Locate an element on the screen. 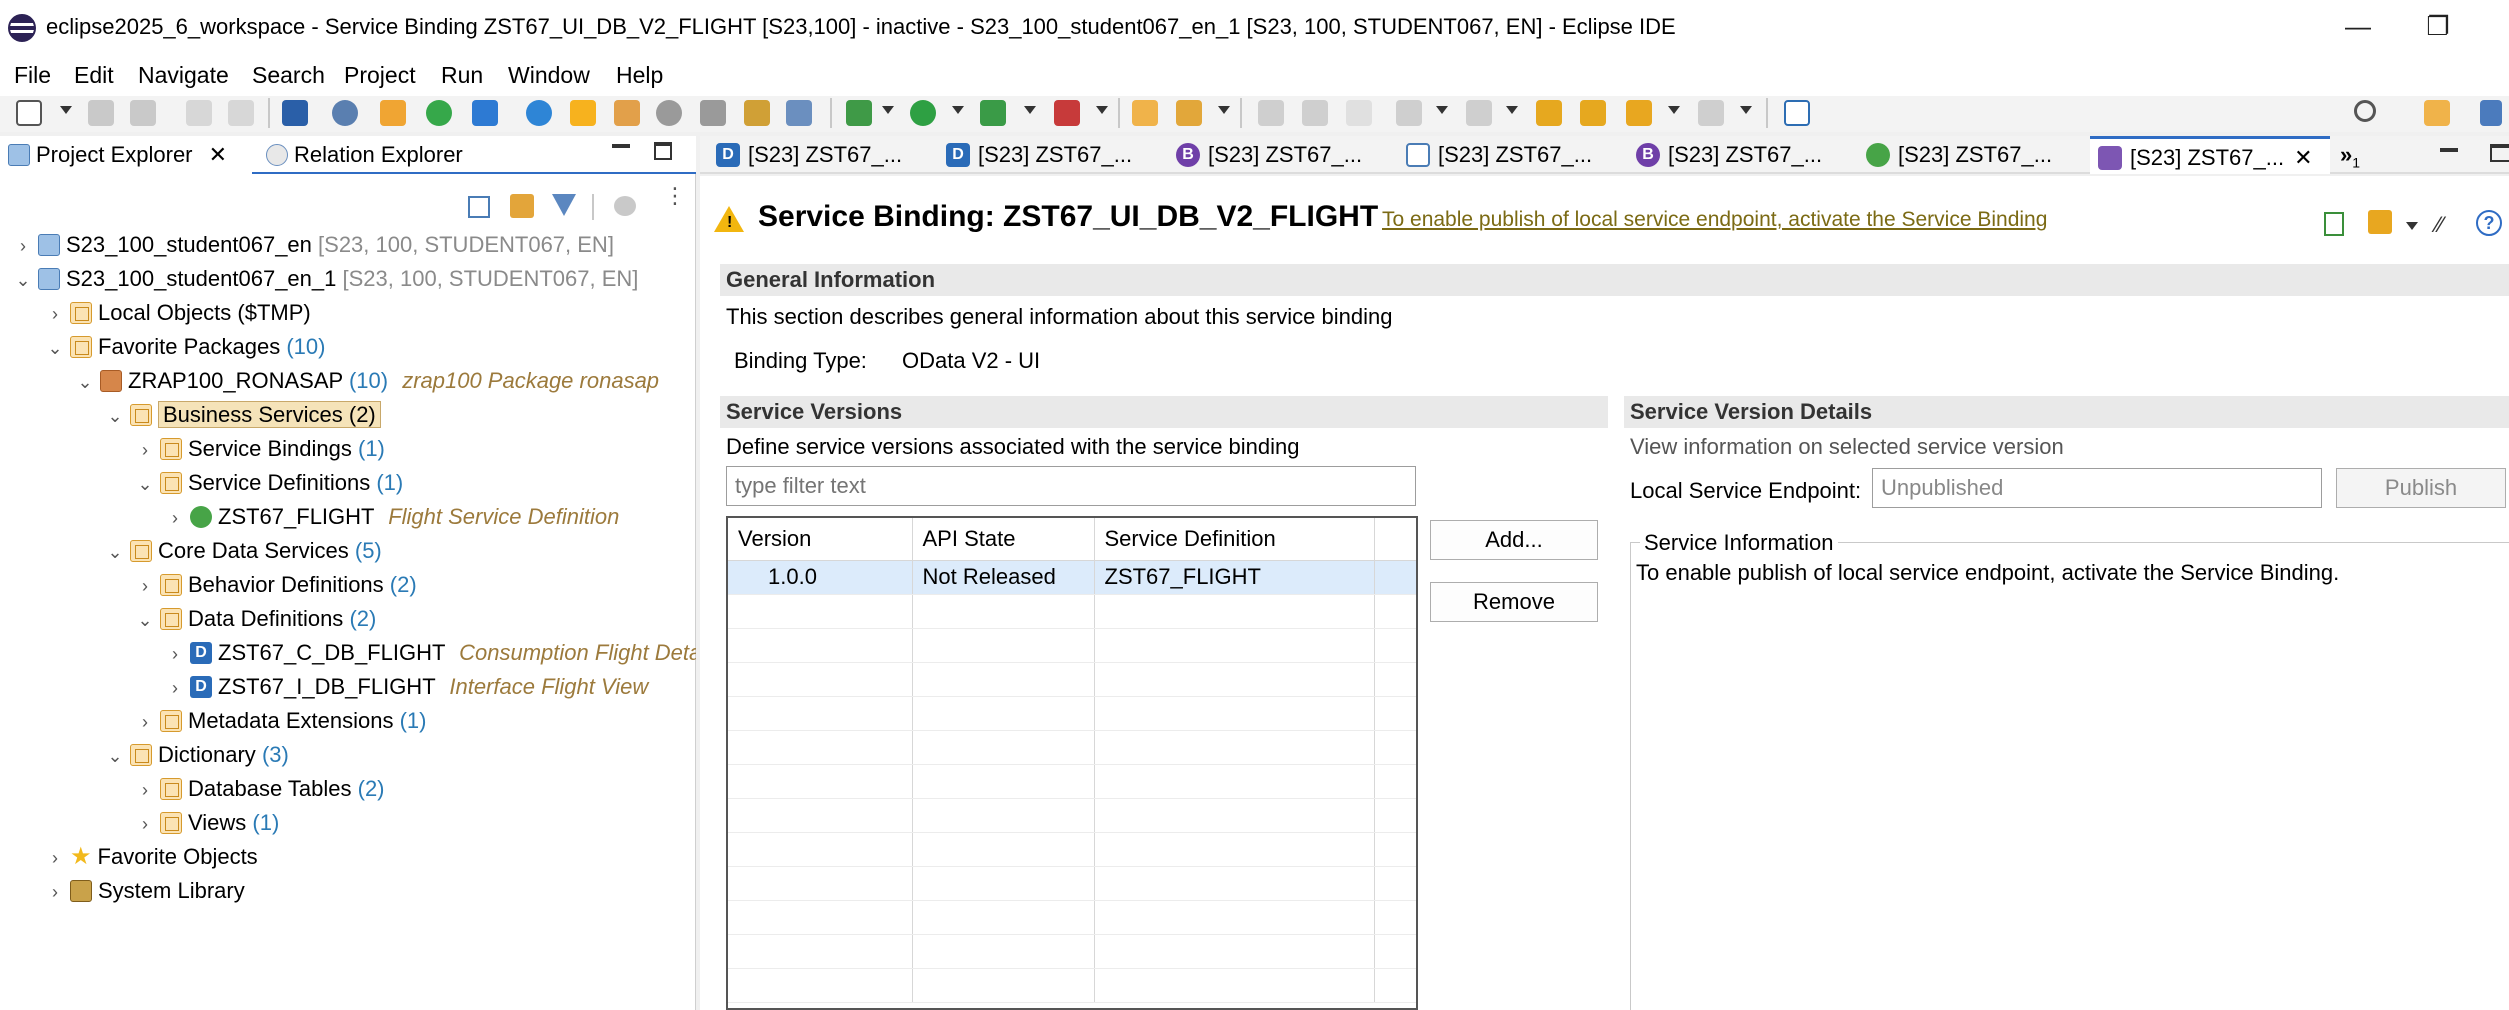 Image resolution: width=2509 pixels, height=1010 pixels. whitespace-icon is located at coordinates (1359, 113).